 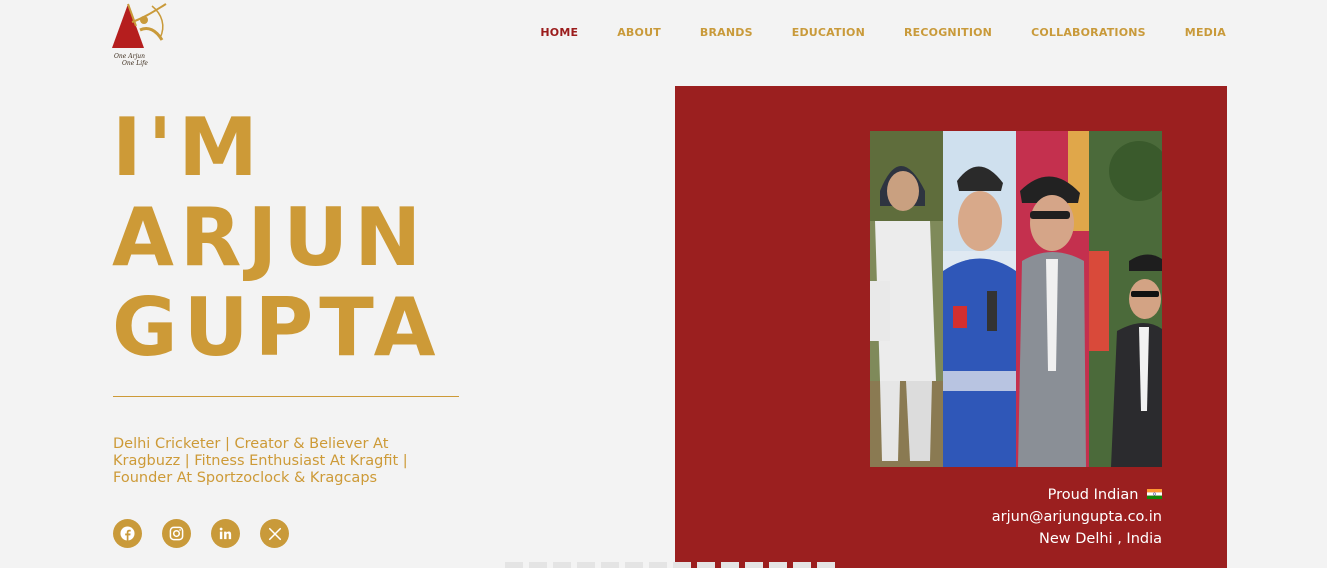 What do you see at coordinates (1093, 495) in the screenshot?
I see `proud-indian-text: Proud Indian` at bounding box center [1093, 495].